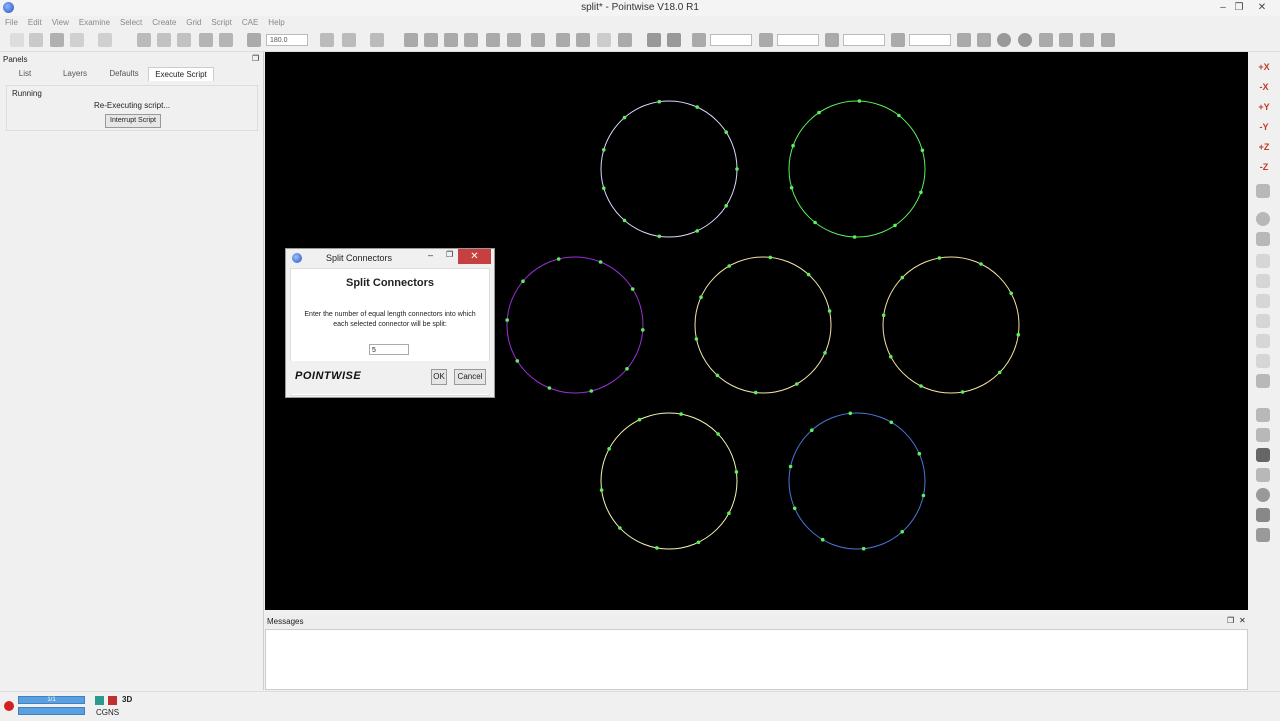 The image size is (1280, 721). What do you see at coordinates (35, 22) in the screenshot?
I see `menu-edit: Edit` at bounding box center [35, 22].